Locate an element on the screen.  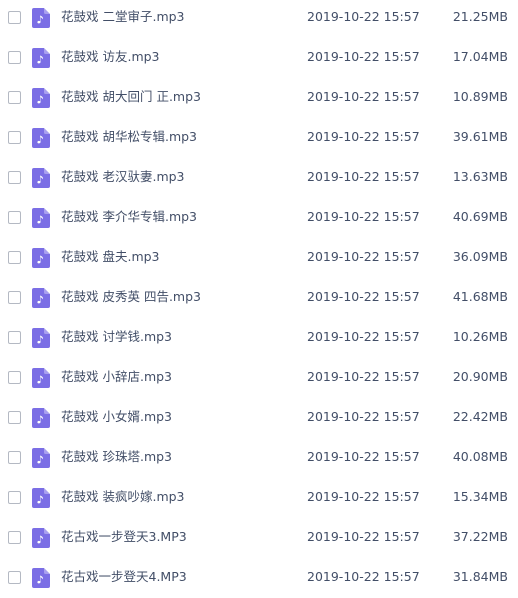
file-name: 花鼓戏 讨学钱.mp3 is located at coordinates (116, 337).